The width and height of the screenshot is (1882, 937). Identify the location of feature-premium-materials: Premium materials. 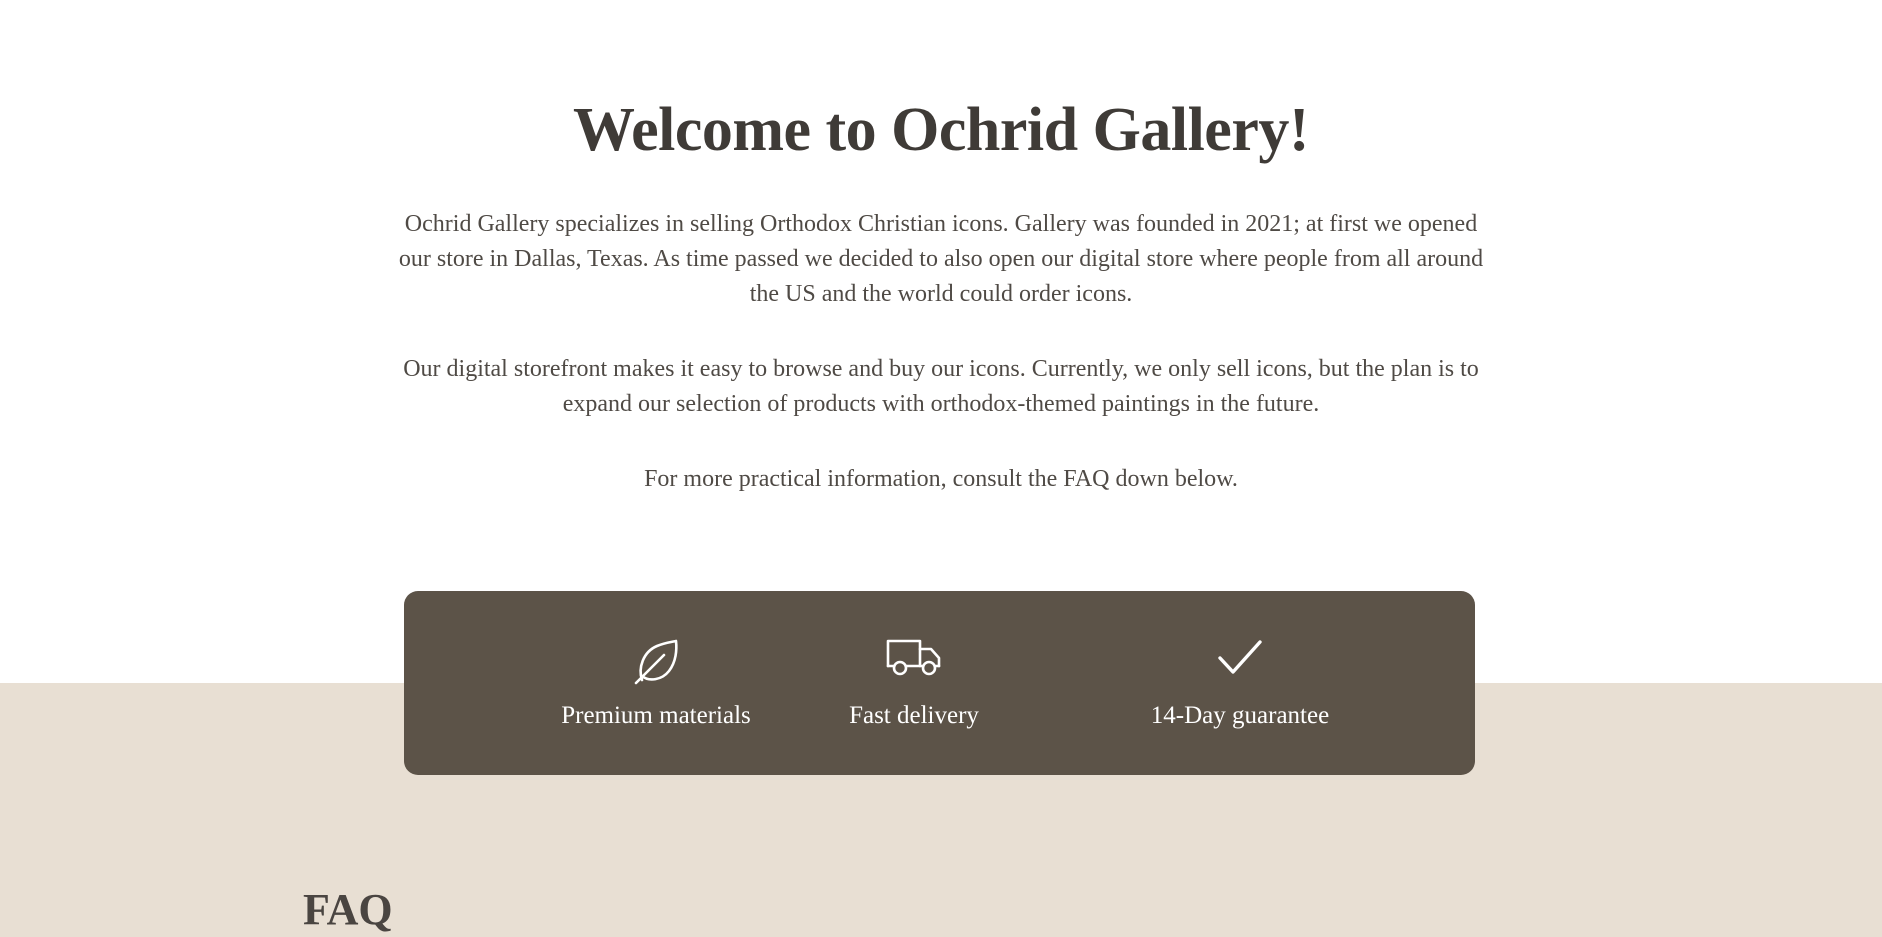
(656, 683).